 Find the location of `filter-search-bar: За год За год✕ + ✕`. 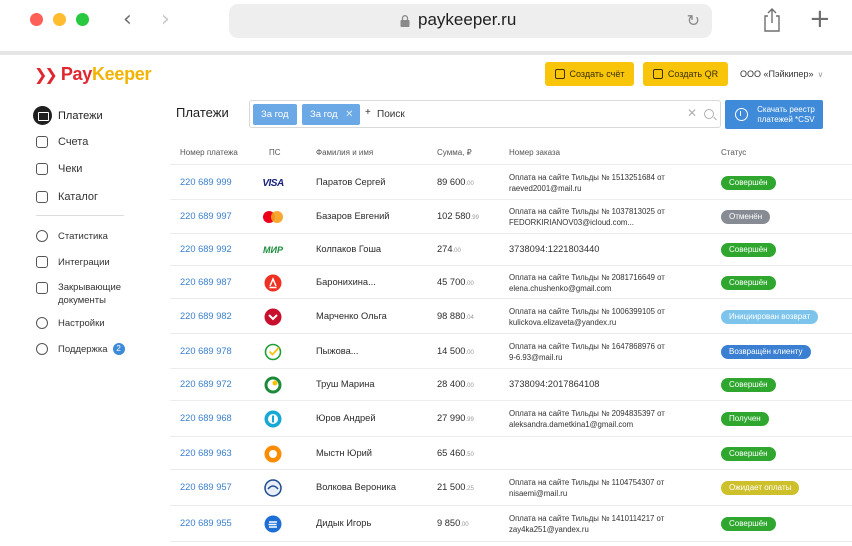

filter-search-bar: За год За год✕ + ✕ is located at coordinates (485, 114).